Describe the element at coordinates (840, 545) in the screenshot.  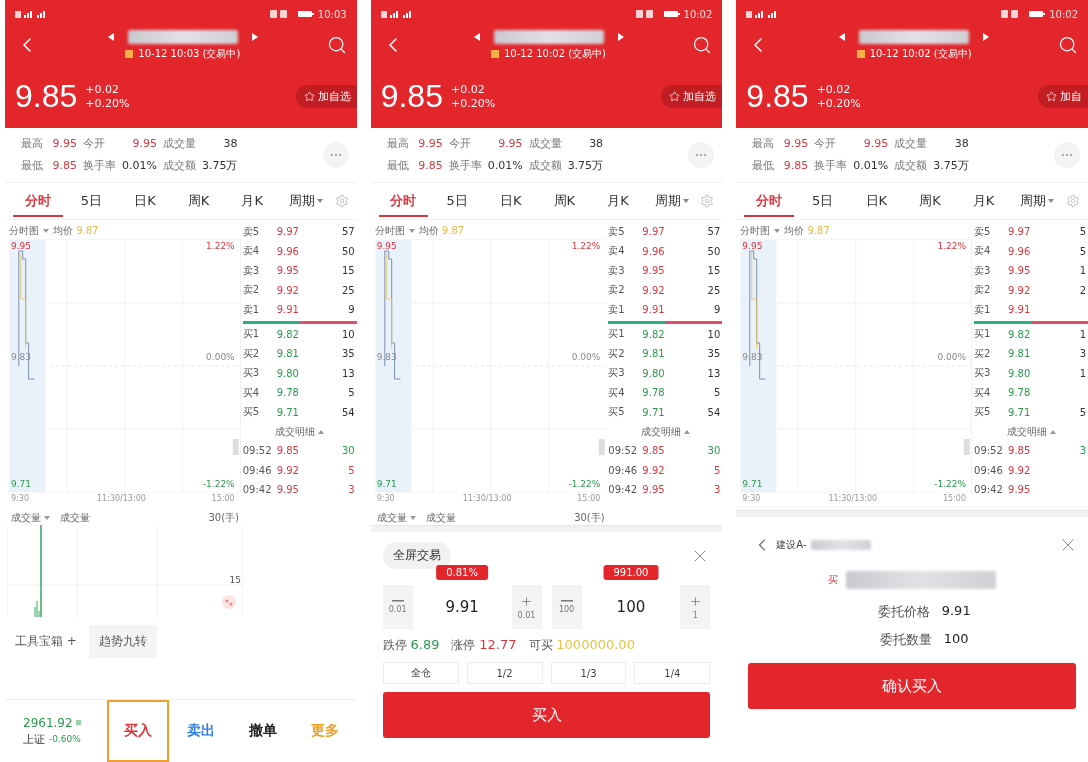
I see `redacted-block` at that location.